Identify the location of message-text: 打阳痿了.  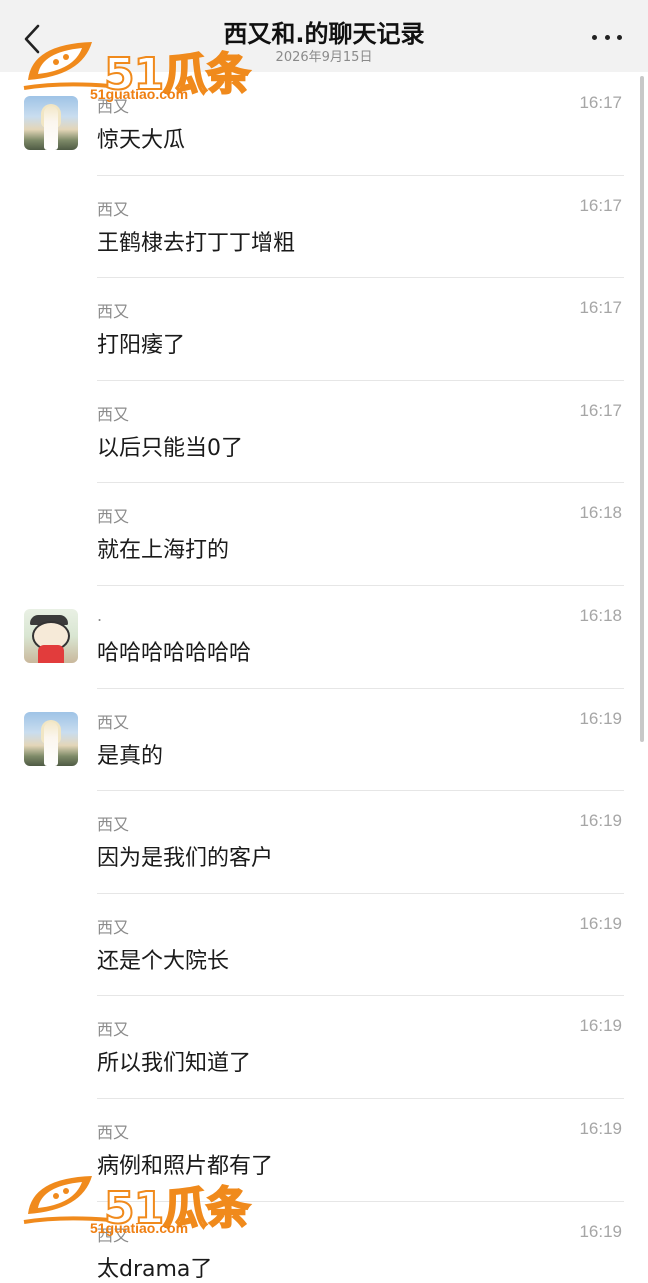
(141, 343).